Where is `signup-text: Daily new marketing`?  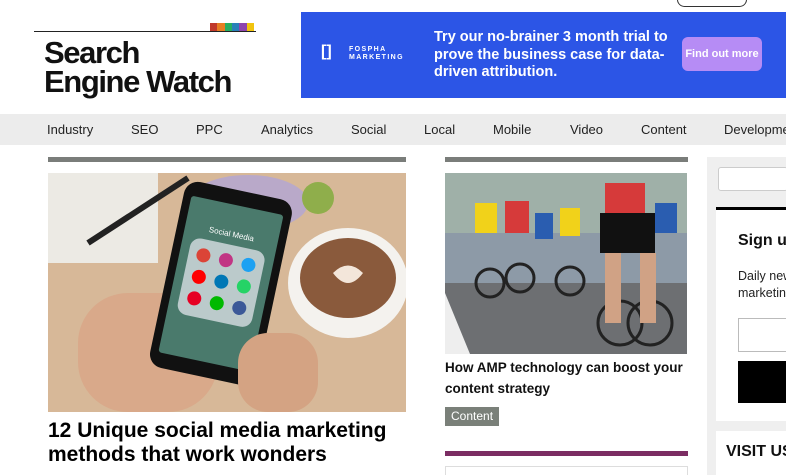
signup-text: Daily new marketing is located at coordinates (762, 285).